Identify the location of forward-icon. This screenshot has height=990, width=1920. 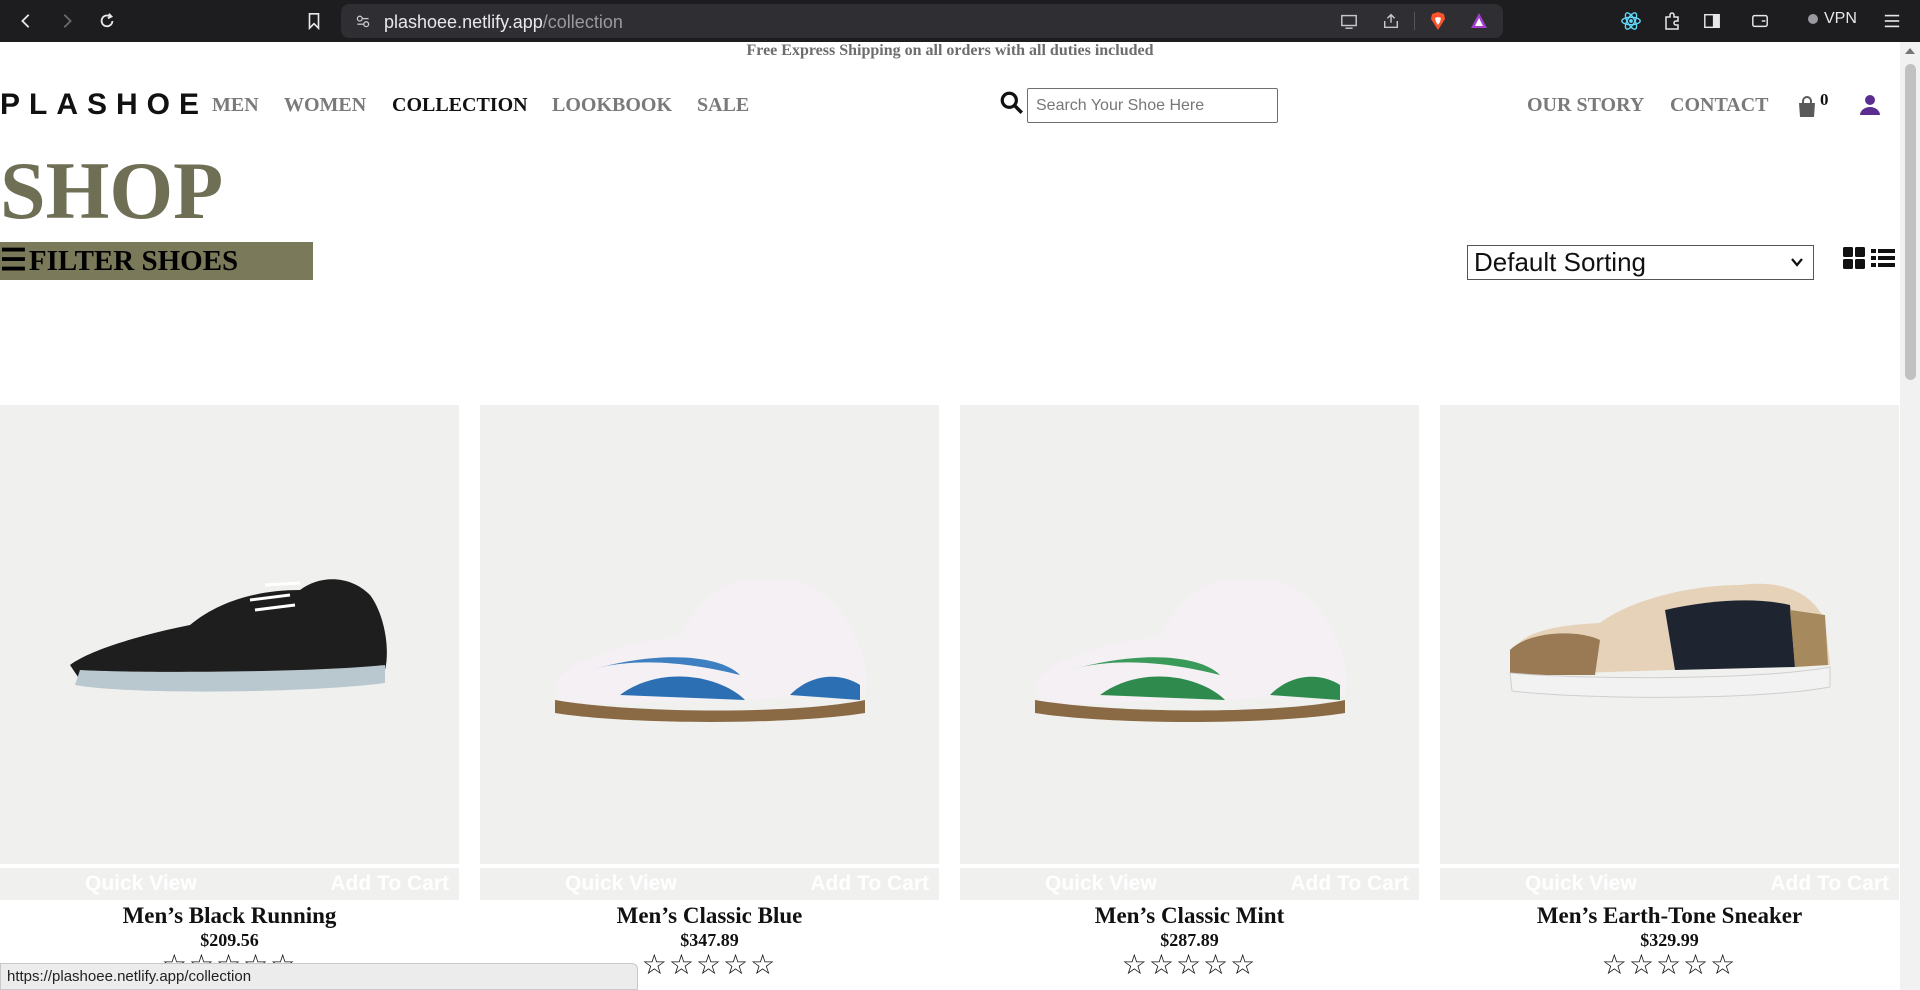
(67, 21).